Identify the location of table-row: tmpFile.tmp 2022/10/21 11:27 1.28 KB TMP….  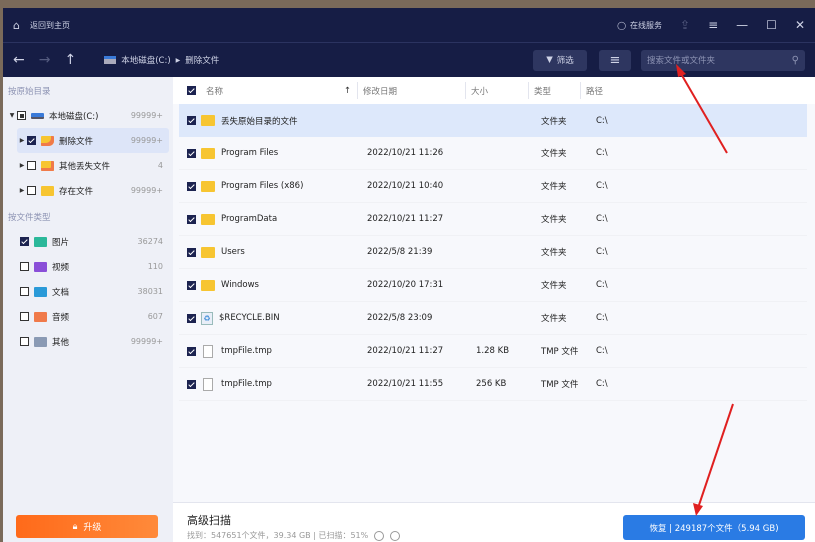
(493, 351).